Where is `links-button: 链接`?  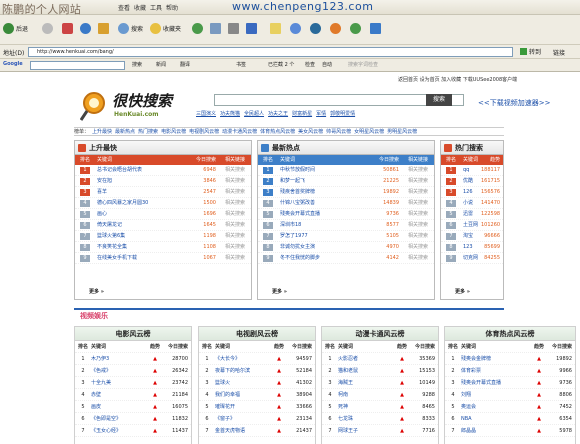 links-button: 链接 is located at coordinates (559, 52).